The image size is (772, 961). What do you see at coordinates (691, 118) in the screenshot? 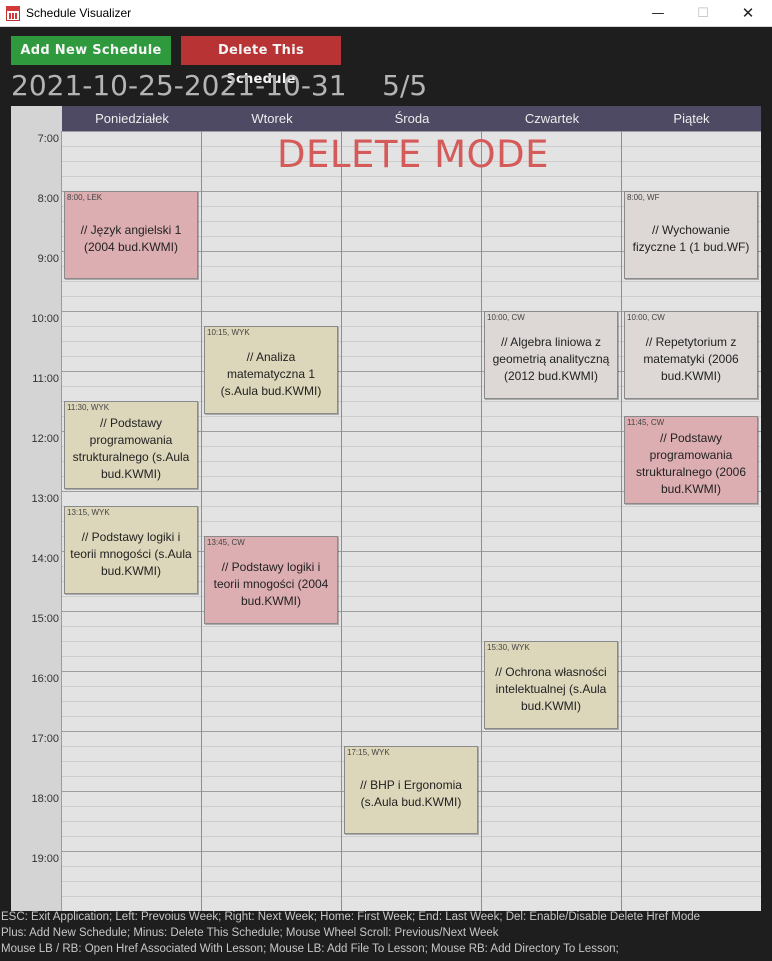
I see `day-header-friday: Piątek` at bounding box center [691, 118].